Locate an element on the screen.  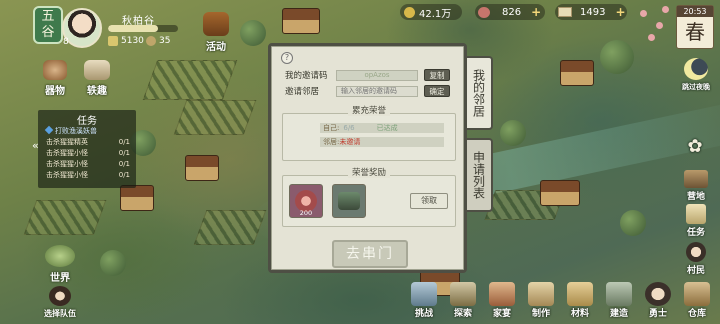
nav-craft: 制作 is located at coordinates (541, 300).